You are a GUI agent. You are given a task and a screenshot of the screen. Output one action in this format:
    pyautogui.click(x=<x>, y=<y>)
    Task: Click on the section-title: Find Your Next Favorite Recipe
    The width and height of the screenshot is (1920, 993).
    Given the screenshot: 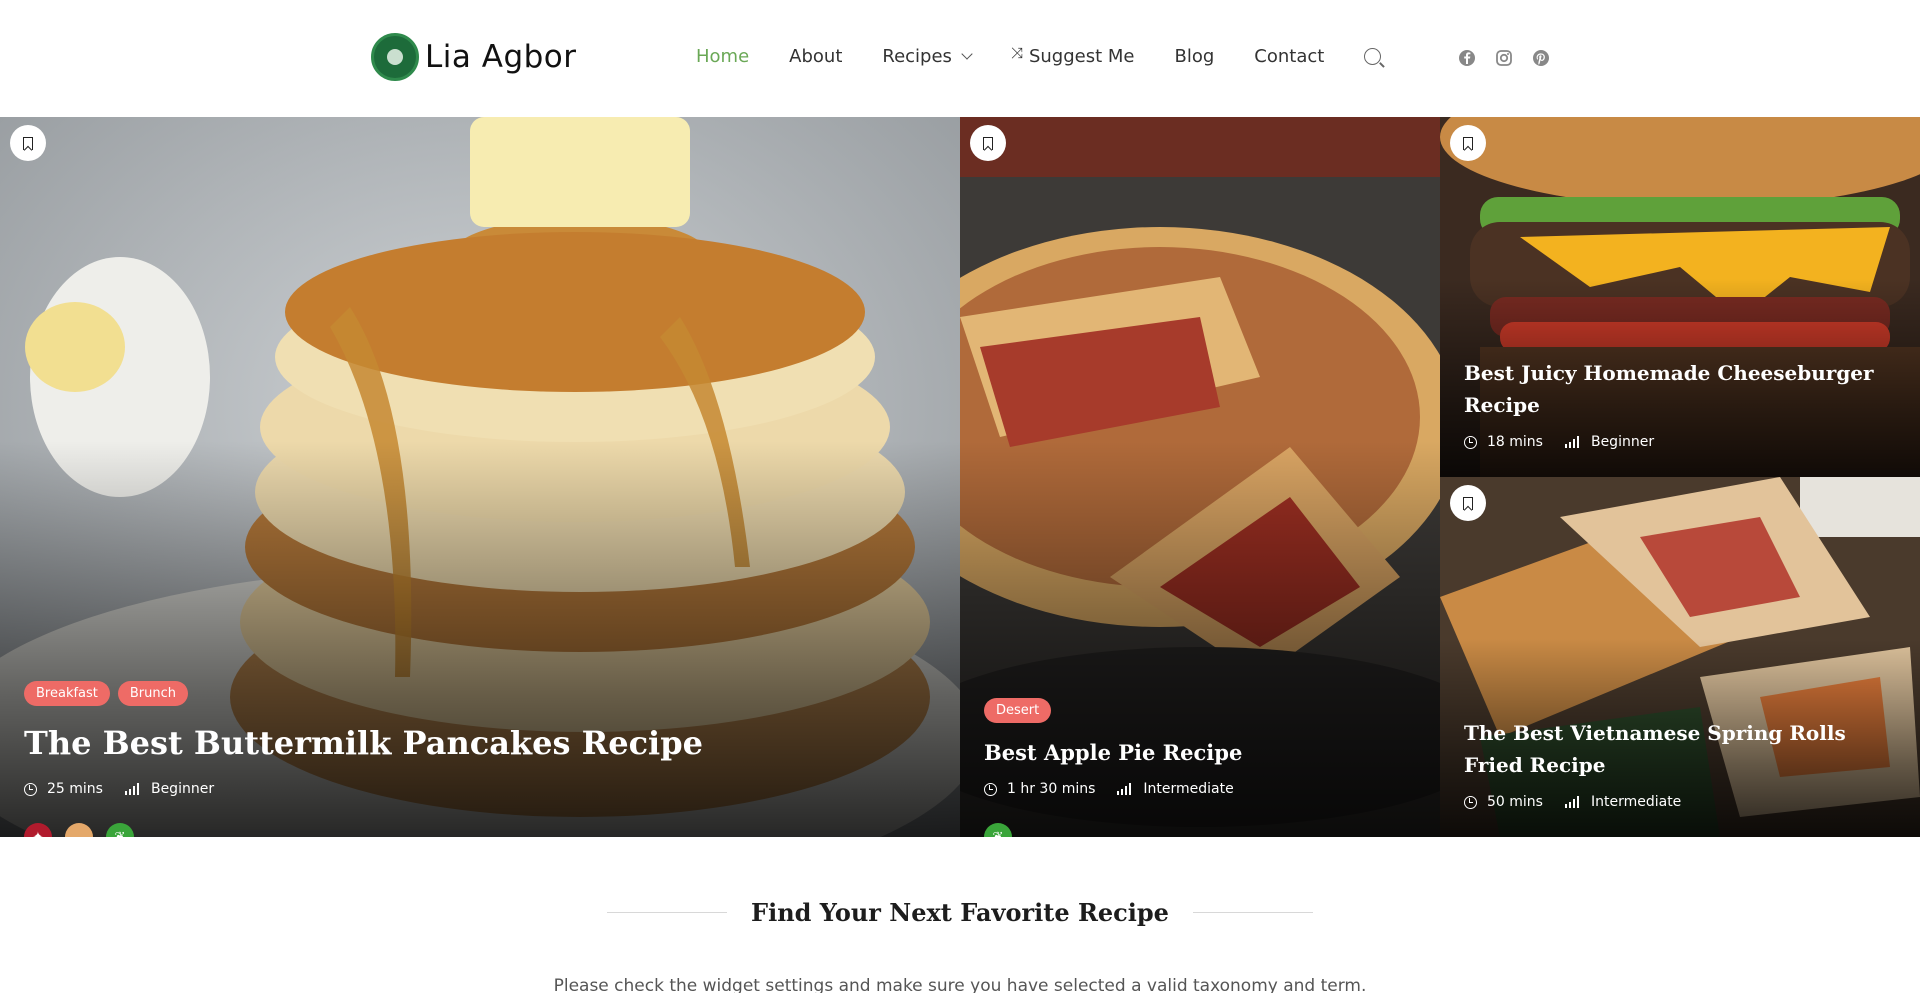 What is the action you would take?
    pyautogui.click(x=960, y=912)
    